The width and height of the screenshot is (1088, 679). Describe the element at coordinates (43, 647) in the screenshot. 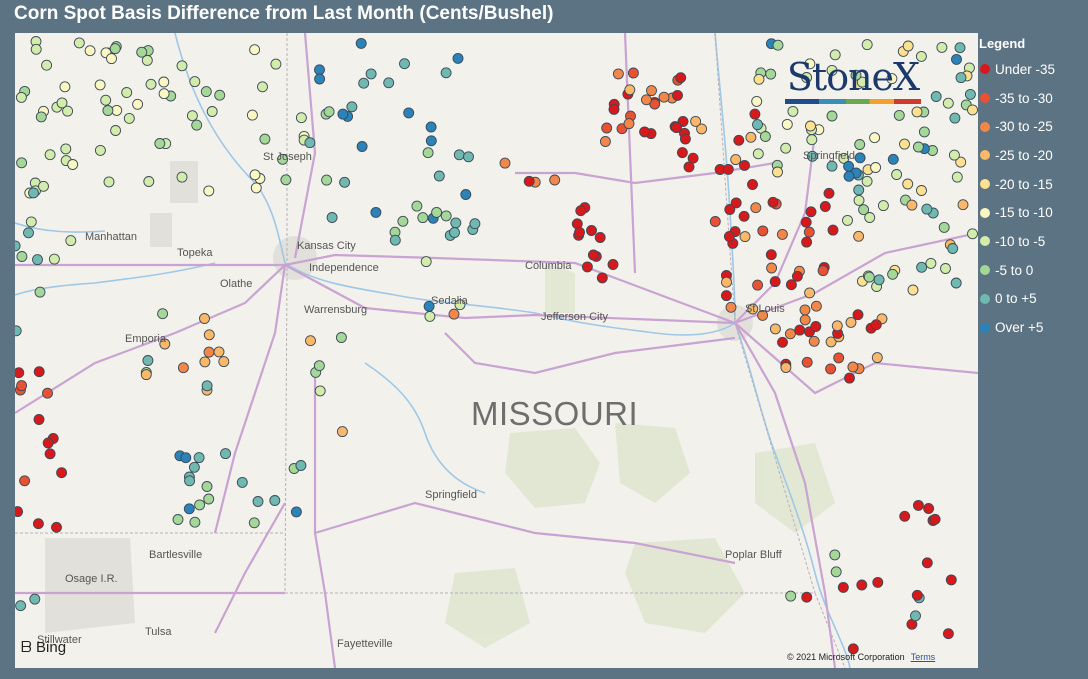

I see `bing-logo: ᗷ Bing` at that location.